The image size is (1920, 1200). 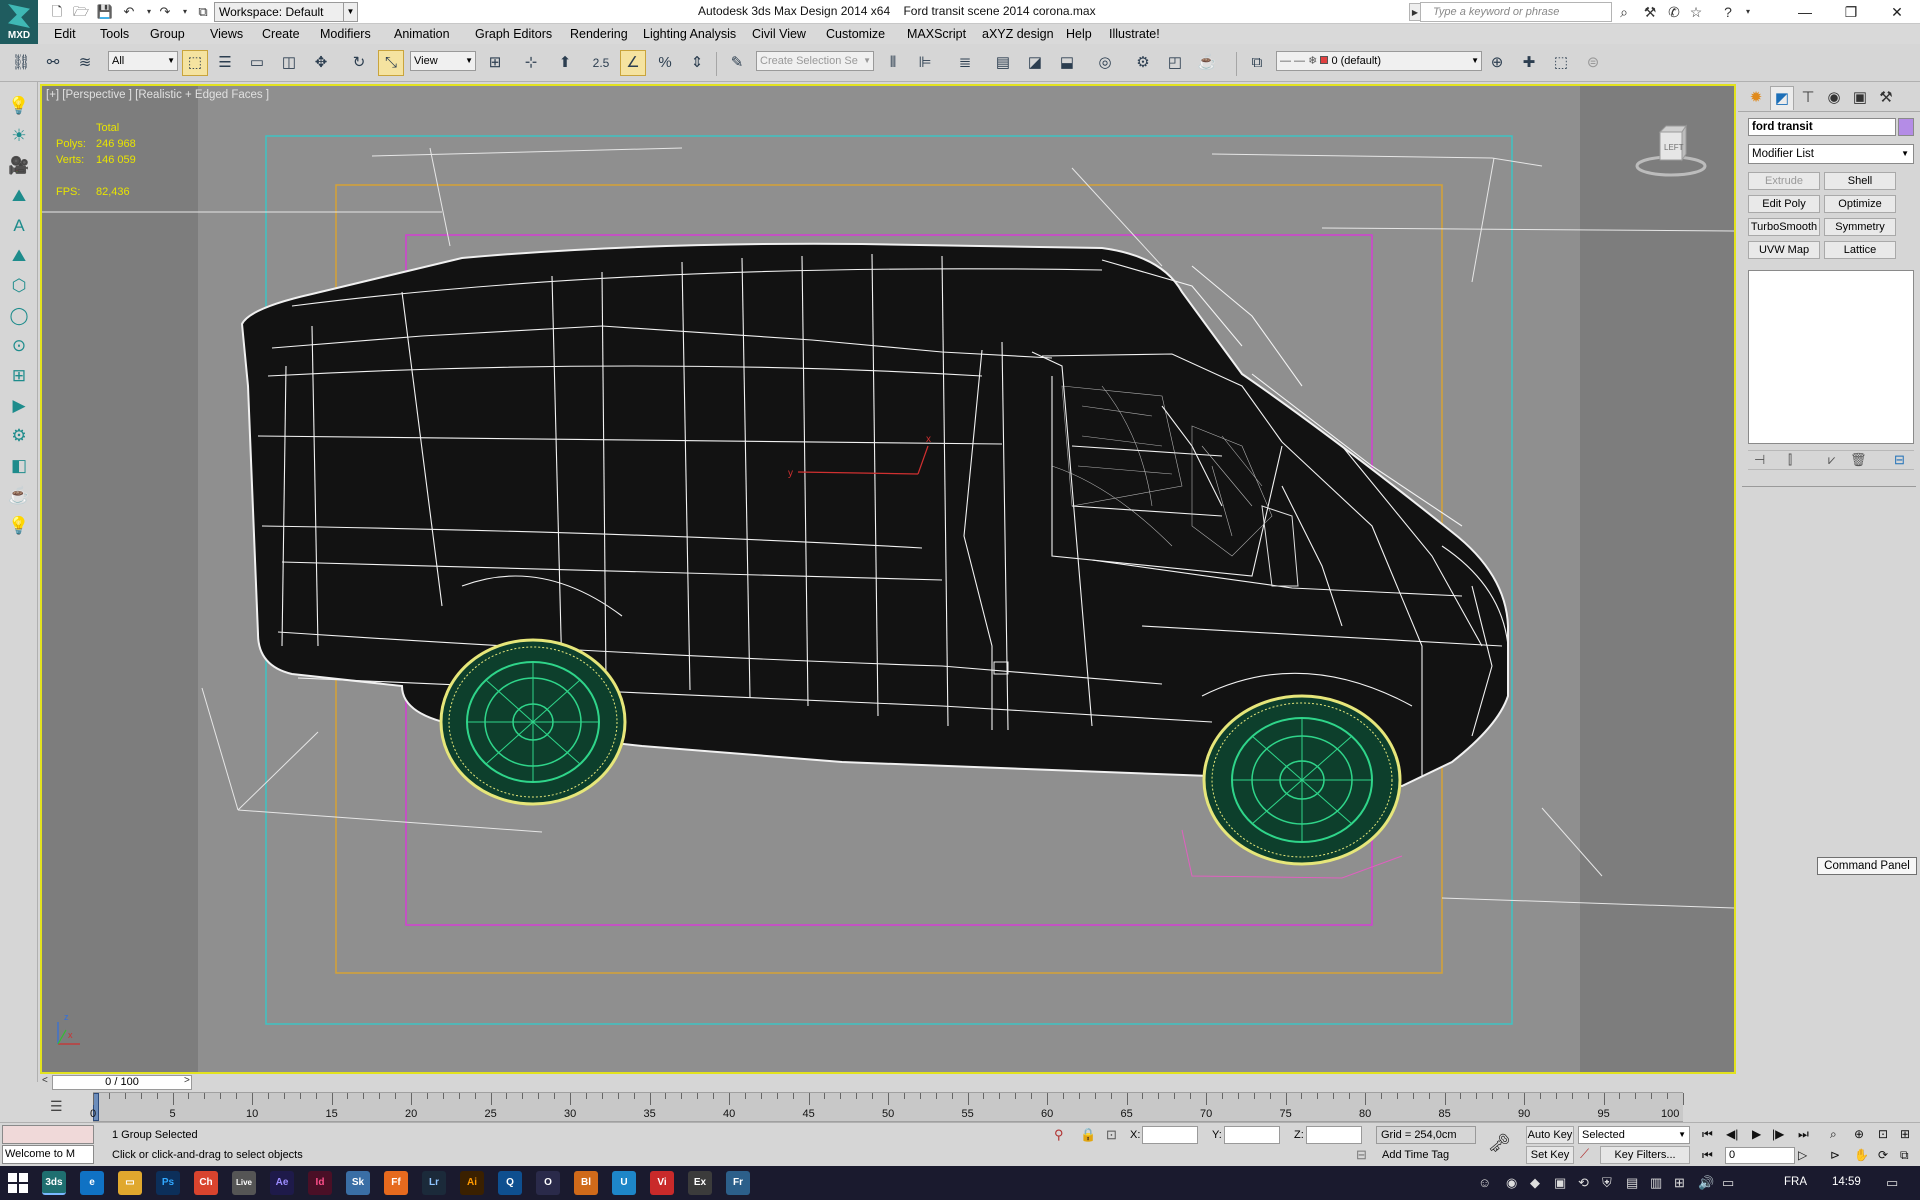 I want to click on isolate-selection-icon: ⚲, so click(x=1059, y=1135).